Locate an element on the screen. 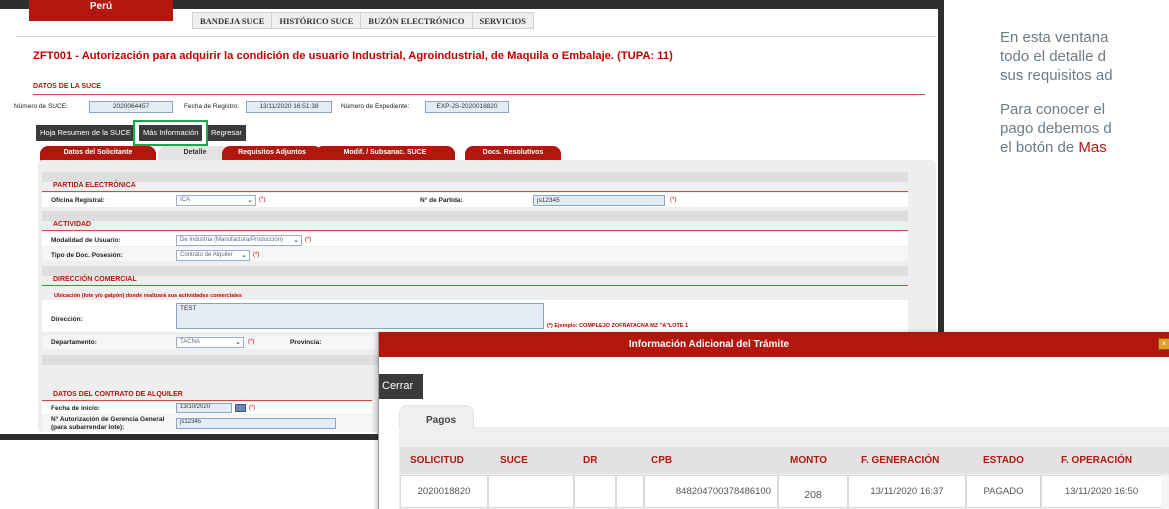 The width and height of the screenshot is (1169, 509). cell-f-operacion: 13/11/2020 16:50 is located at coordinates (1101, 491).